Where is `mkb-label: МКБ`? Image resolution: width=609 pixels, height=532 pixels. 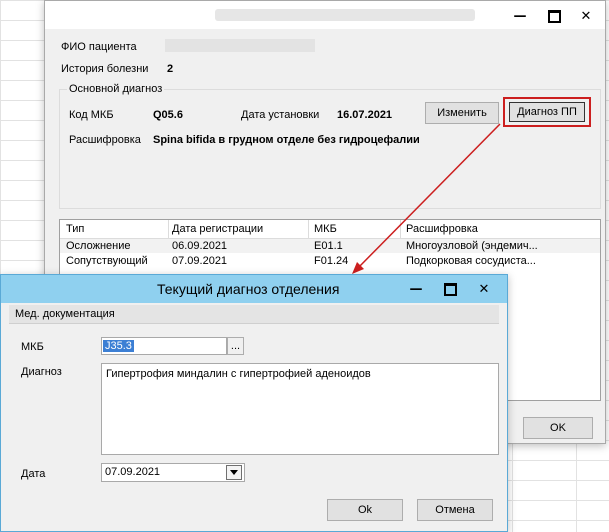
mkb-label: МКБ is located at coordinates (32, 347).